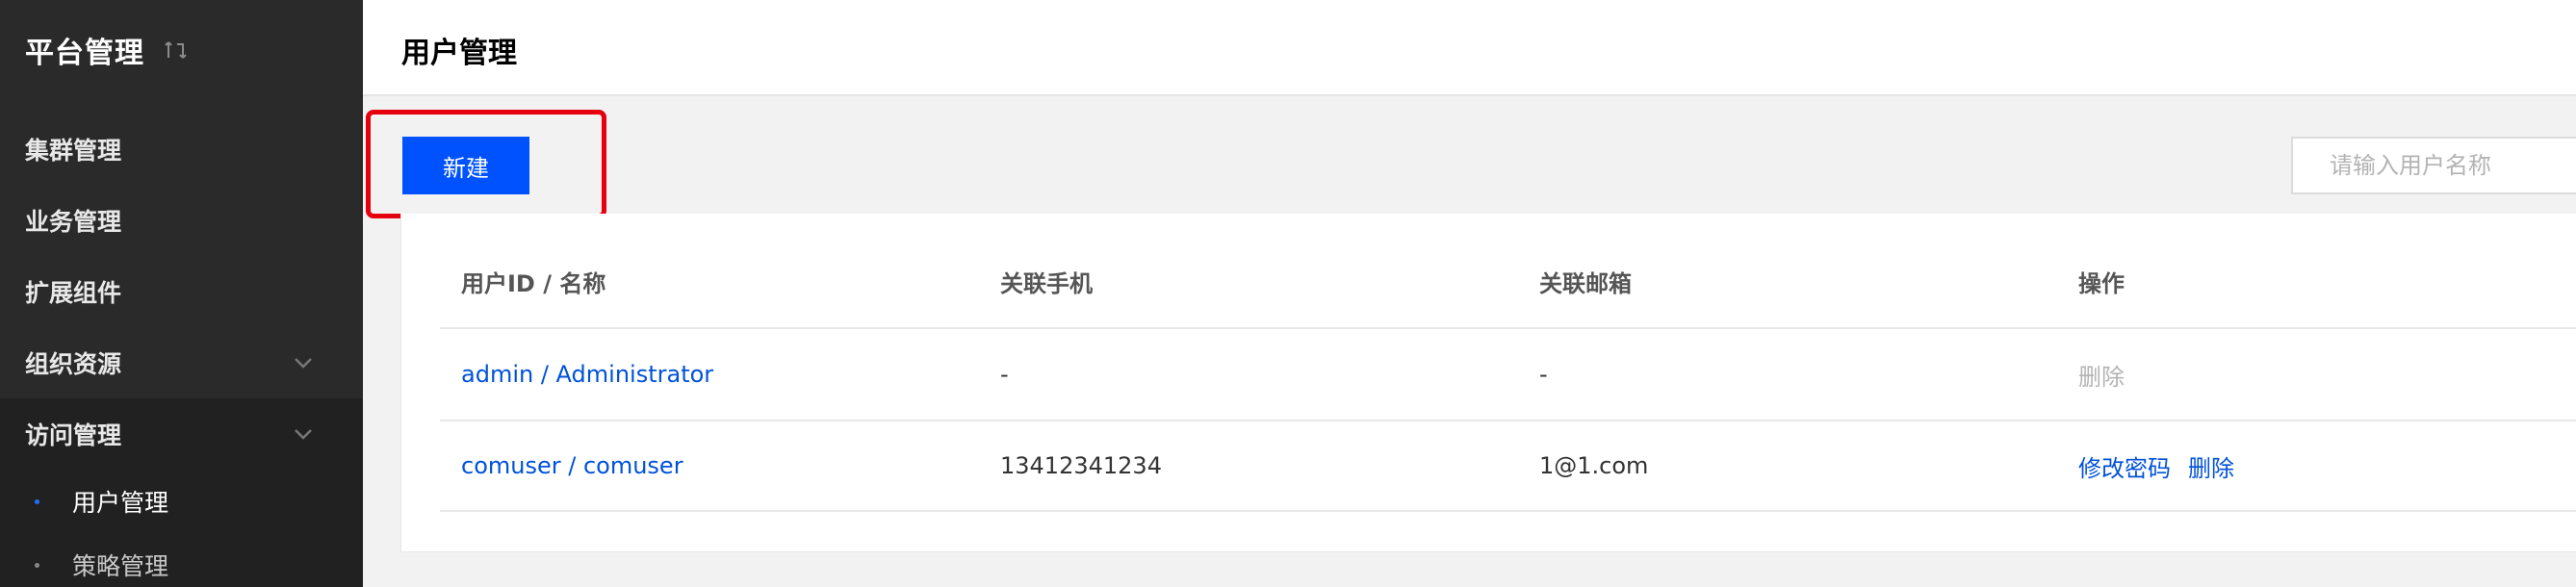  Describe the element at coordinates (37, 501) in the screenshot. I see `active-dot-icon` at that location.